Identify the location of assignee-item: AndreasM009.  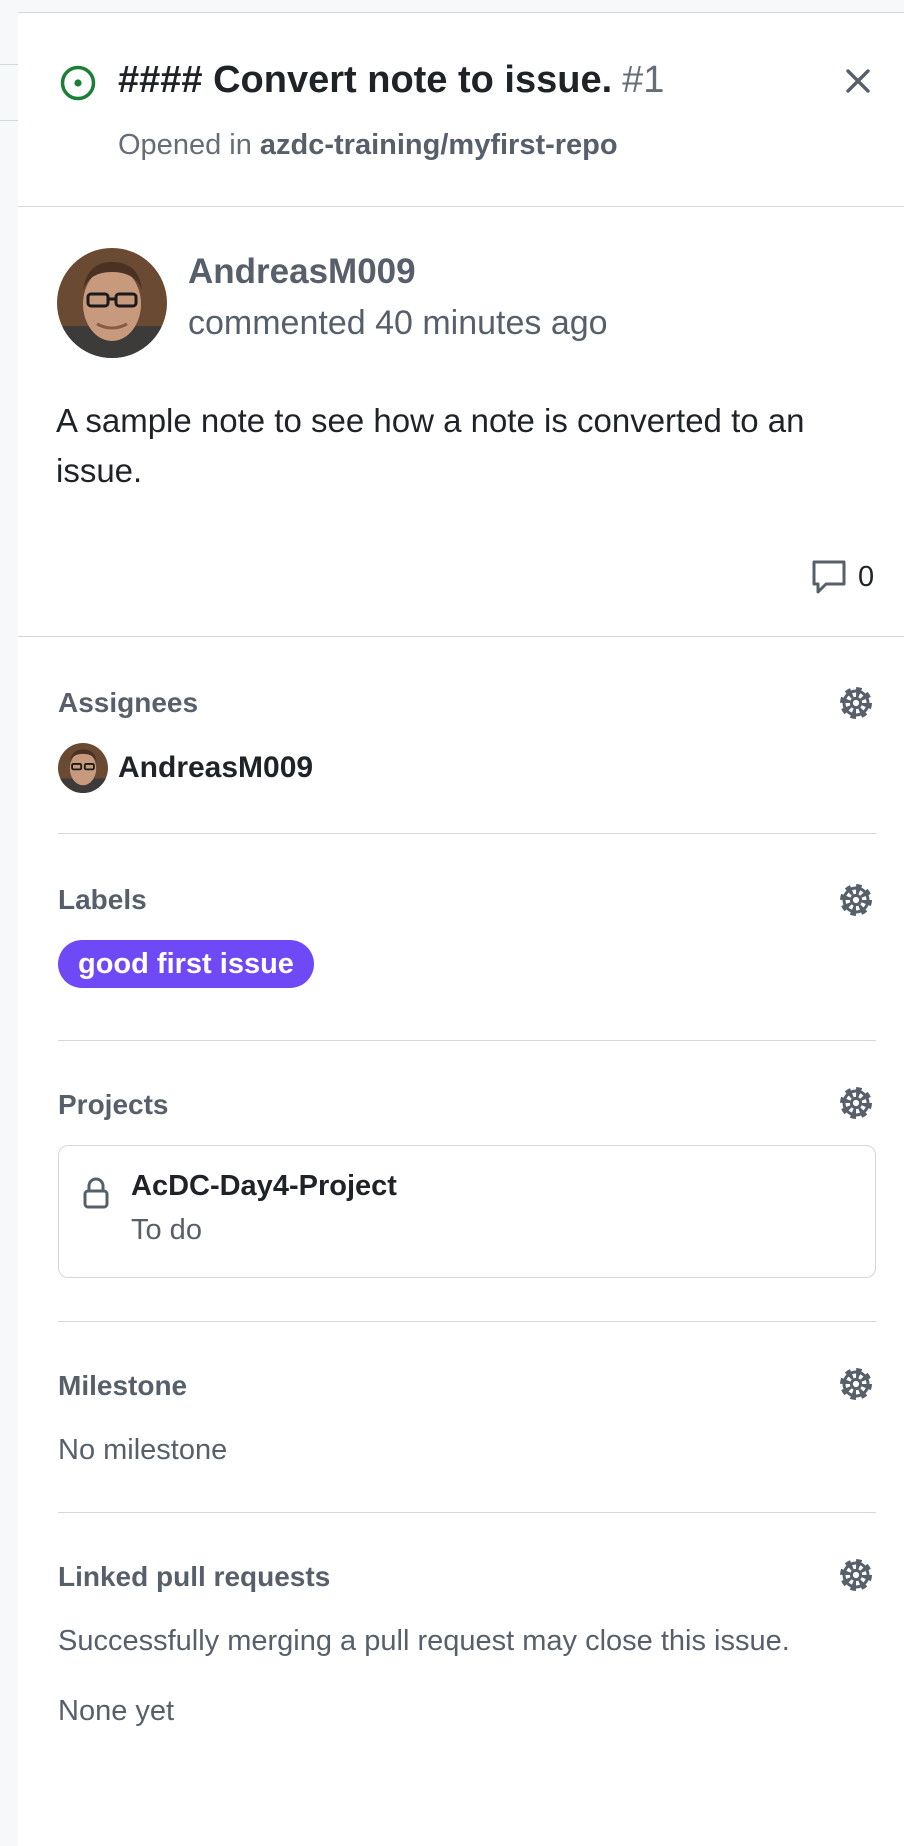
(185, 768).